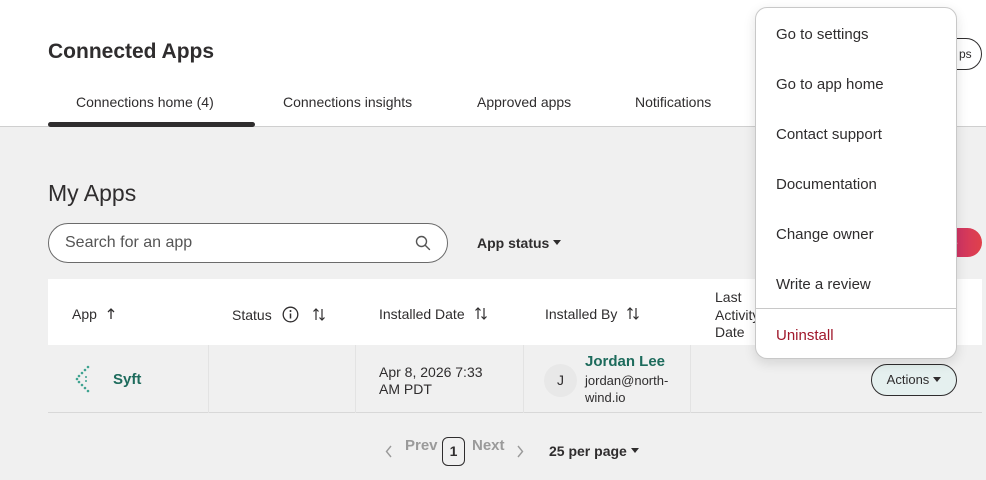  What do you see at coordinates (82, 379) in the screenshot?
I see `app-logo-icon` at bounding box center [82, 379].